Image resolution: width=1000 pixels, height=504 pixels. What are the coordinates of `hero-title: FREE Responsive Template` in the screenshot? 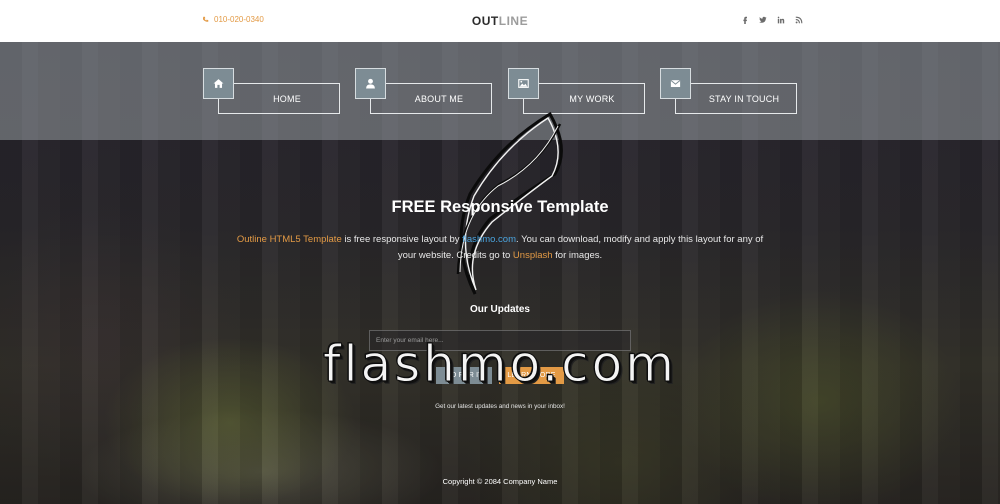 It's located at (500, 207).